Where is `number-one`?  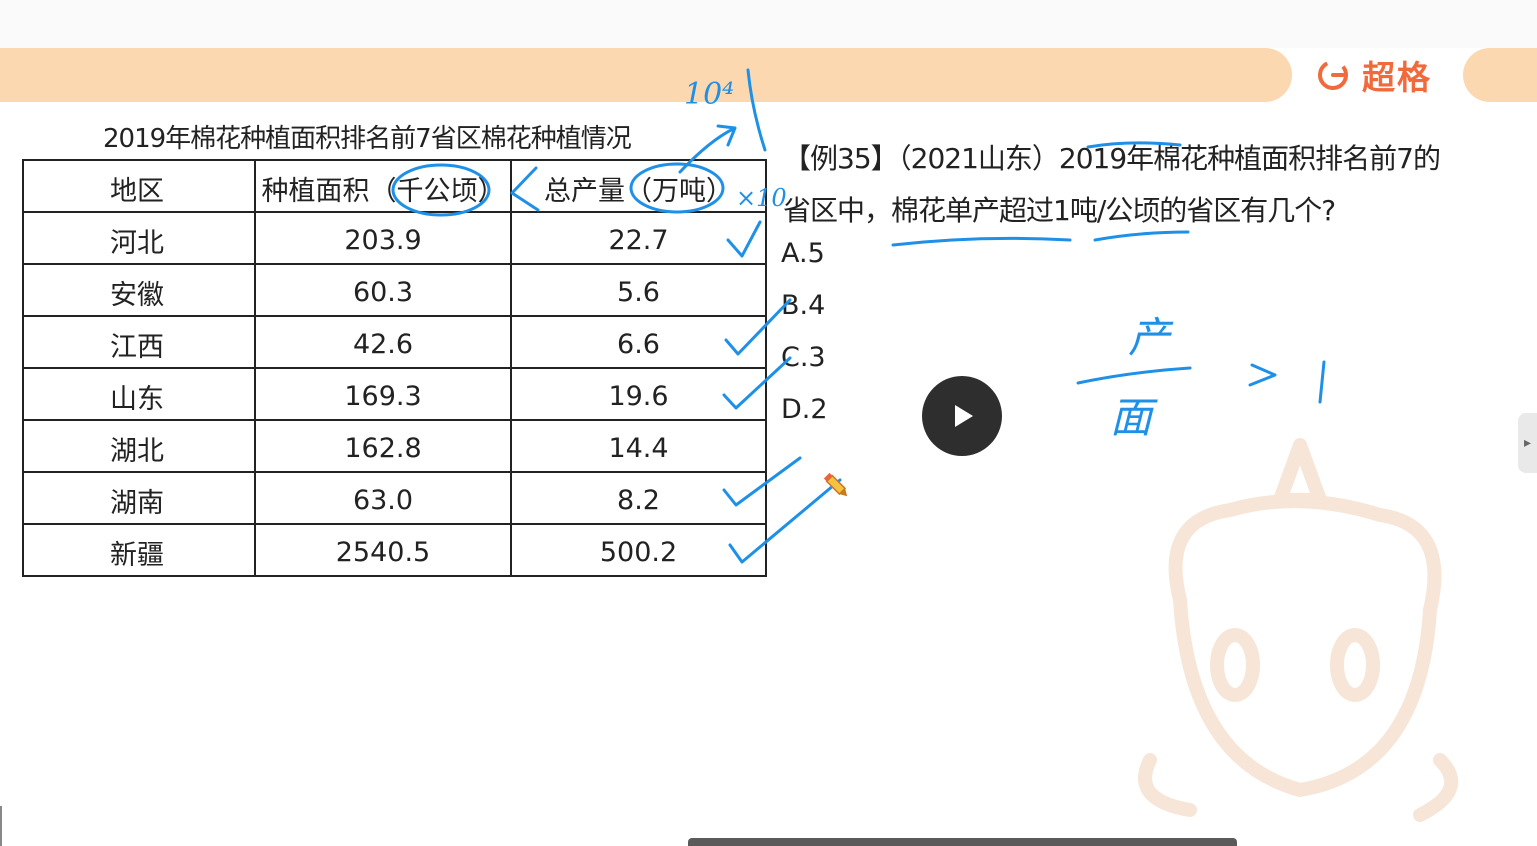
number-one is located at coordinates (1322, 382).